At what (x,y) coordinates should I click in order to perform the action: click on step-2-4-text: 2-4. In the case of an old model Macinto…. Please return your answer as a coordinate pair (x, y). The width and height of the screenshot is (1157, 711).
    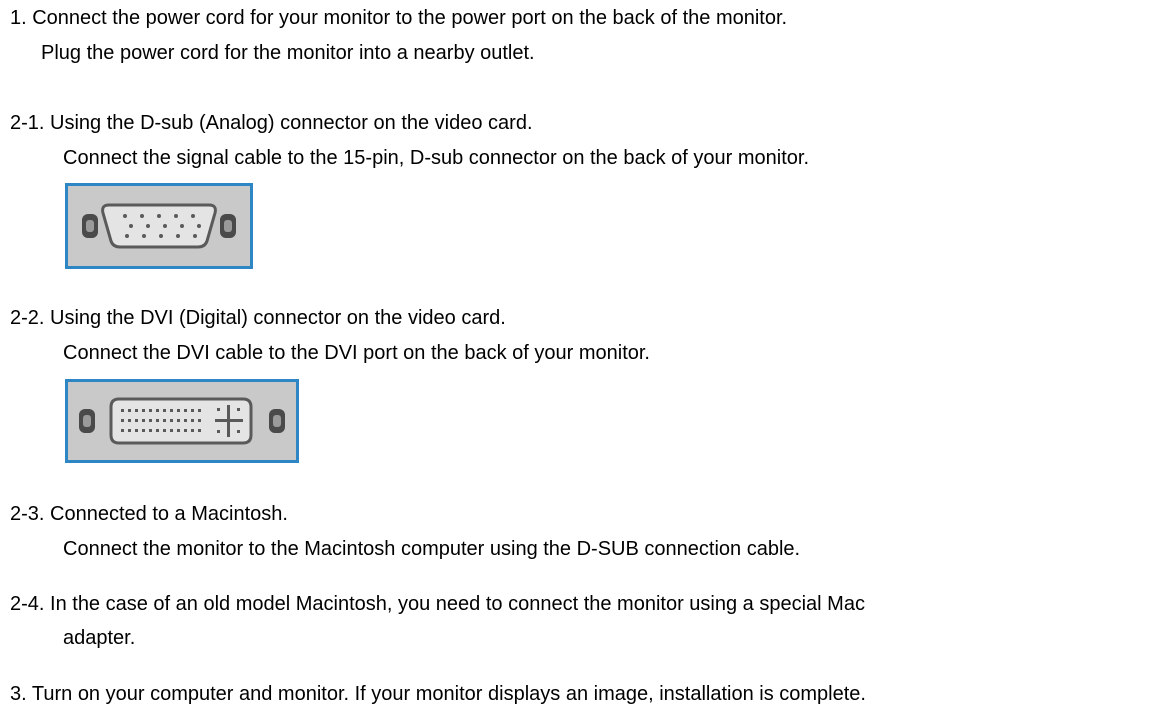
    Looking at the image, I should click on (437, 604).